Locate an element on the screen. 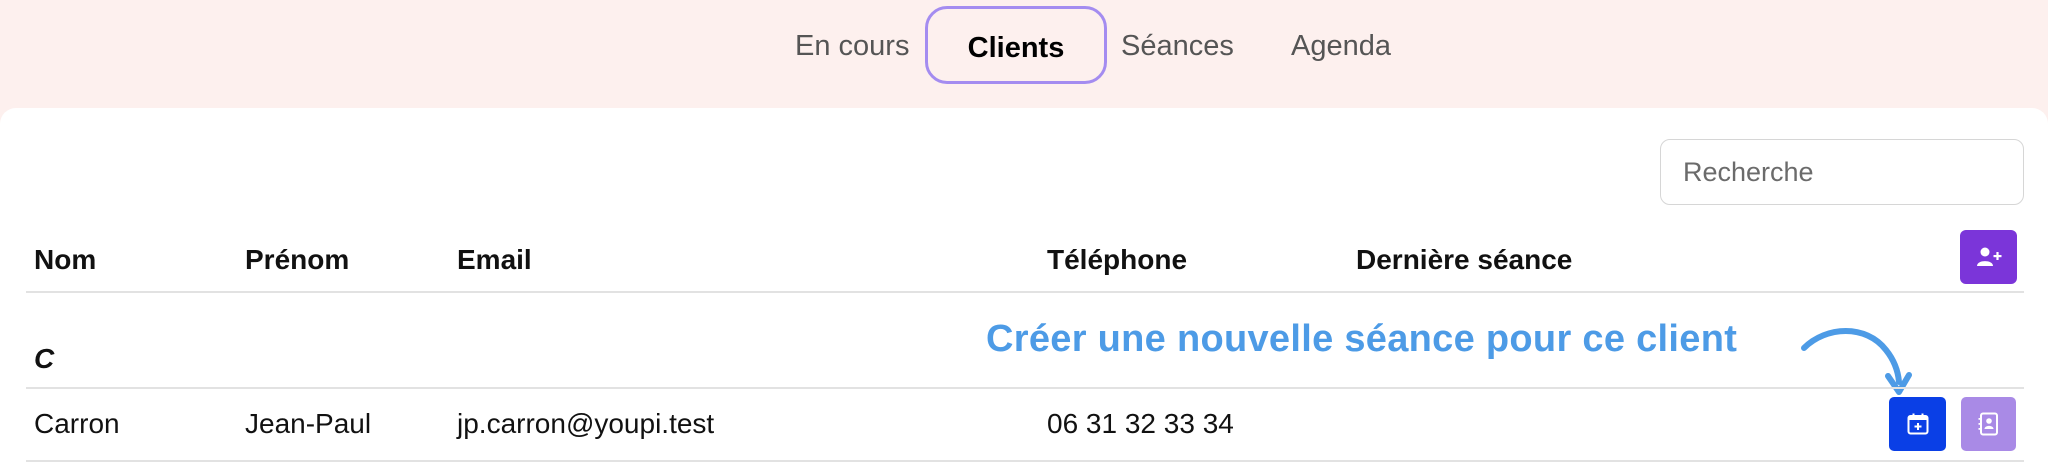 The image size is (2048, 469). column-header-derniere-seance: Dernière séance is located at coordinates (1464, 260).